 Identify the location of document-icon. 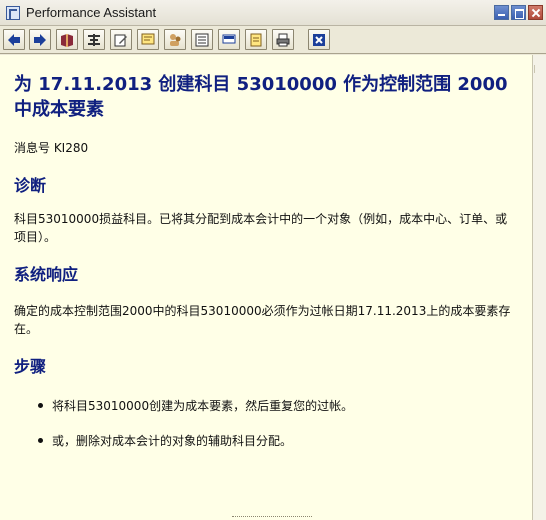
(202, 40).